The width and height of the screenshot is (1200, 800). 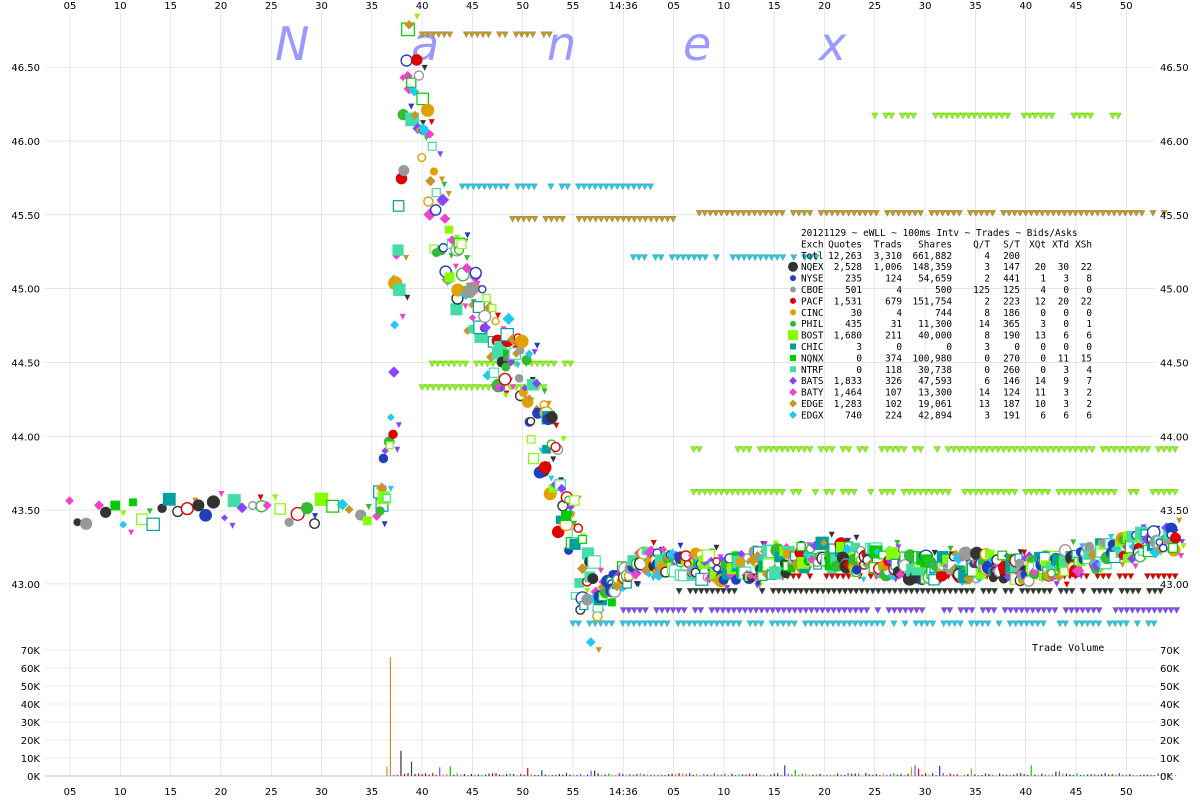 What do you see at coordinates (812, 313) in the screenshot?
I see `legend-cell: CINC` at bounding box center [812, 313].